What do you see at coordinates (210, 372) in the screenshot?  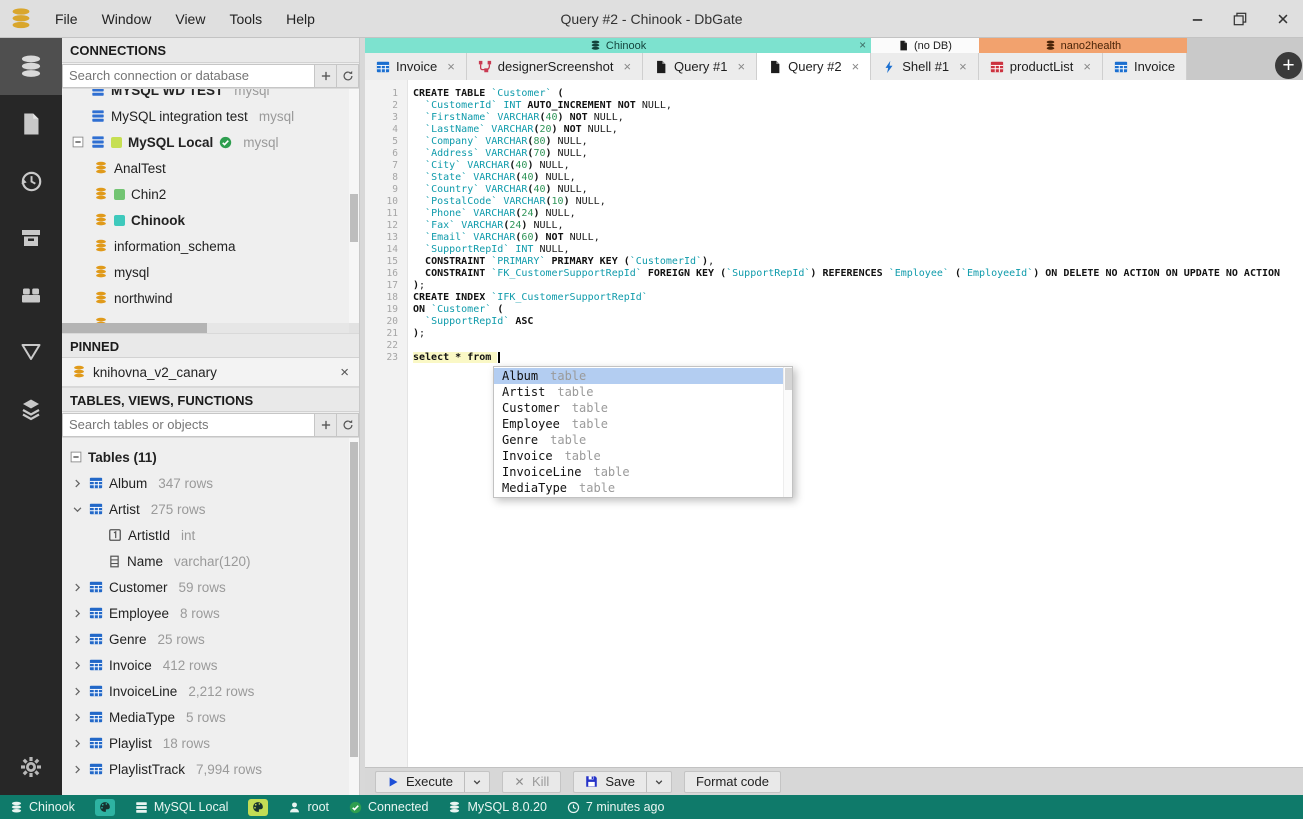 I see `pinned-item-knihovna-v2-canary: knihovna_v2_canary ×` at bounding box center [210, 372].